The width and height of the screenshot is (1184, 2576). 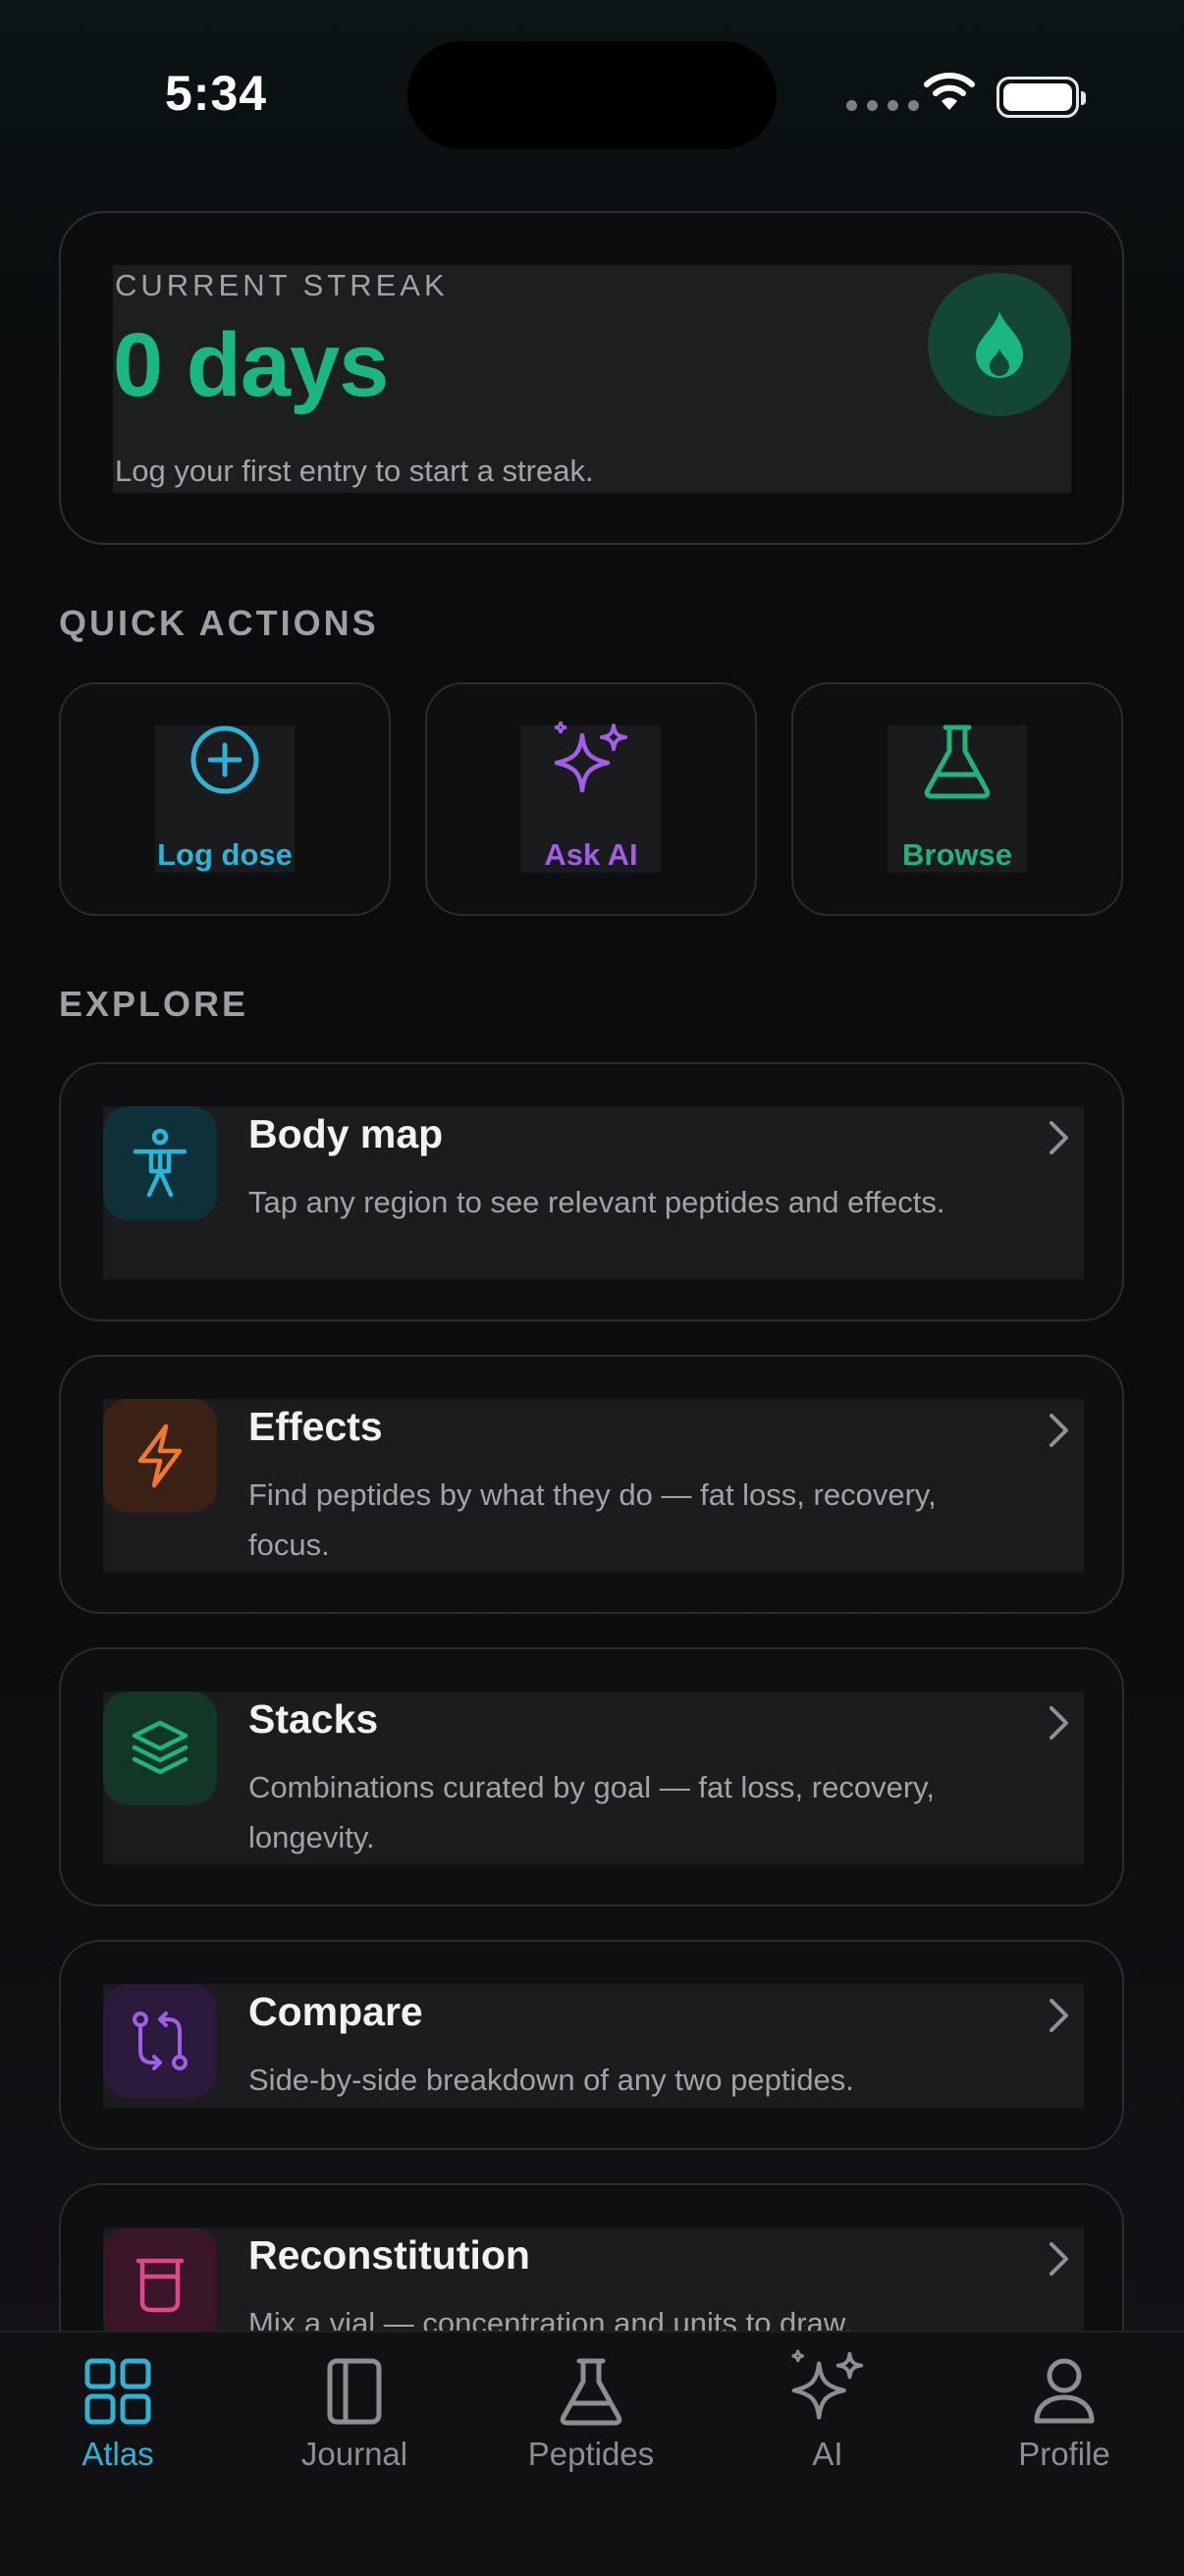 I want to click on explore-card-title: Stacks, so click(x=314, y=1719).